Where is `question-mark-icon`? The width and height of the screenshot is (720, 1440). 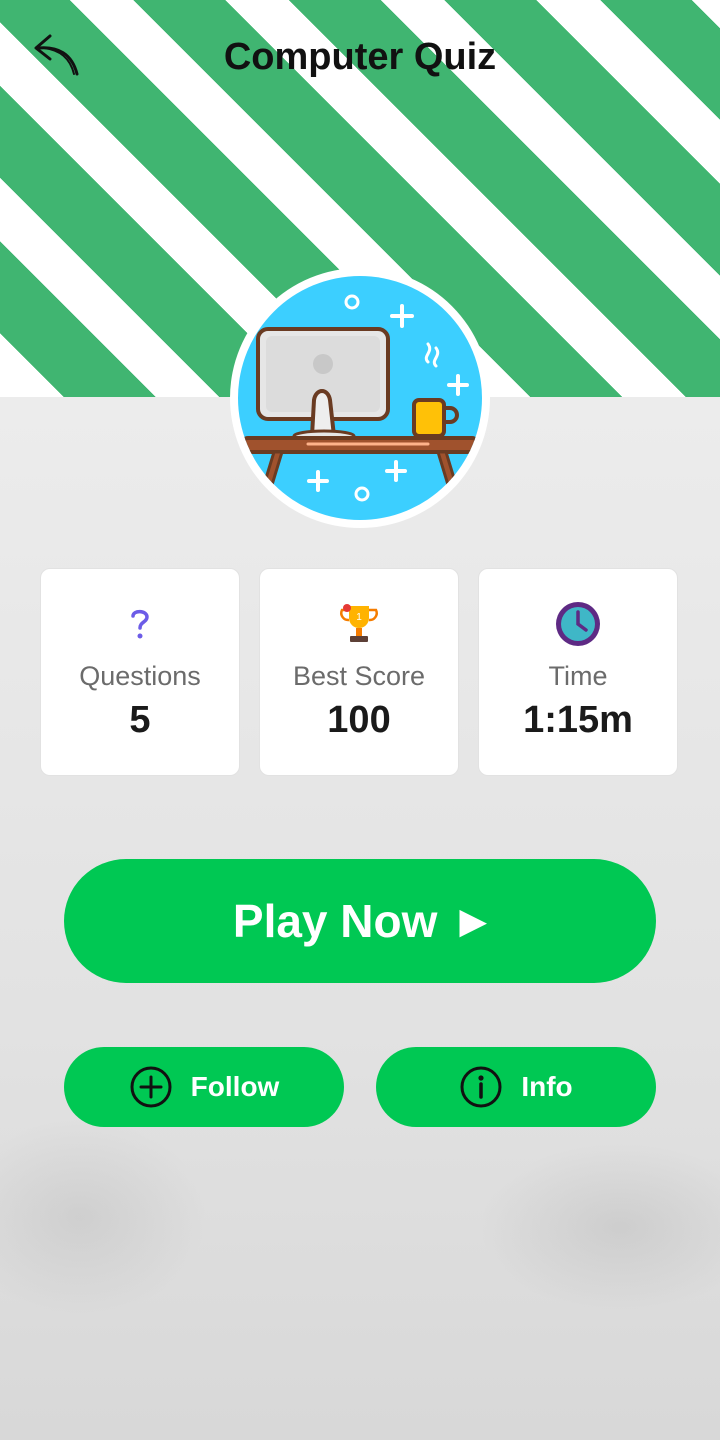 question-mark-icon is located at coordinates (140, 624).